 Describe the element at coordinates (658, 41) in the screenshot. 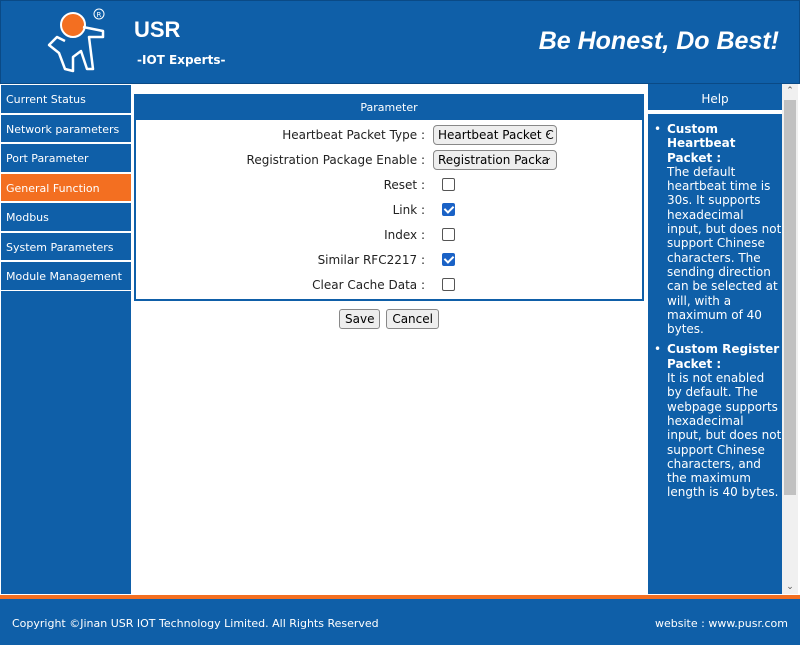

I see `slogan: Be Honest, Do Best!` at that location.